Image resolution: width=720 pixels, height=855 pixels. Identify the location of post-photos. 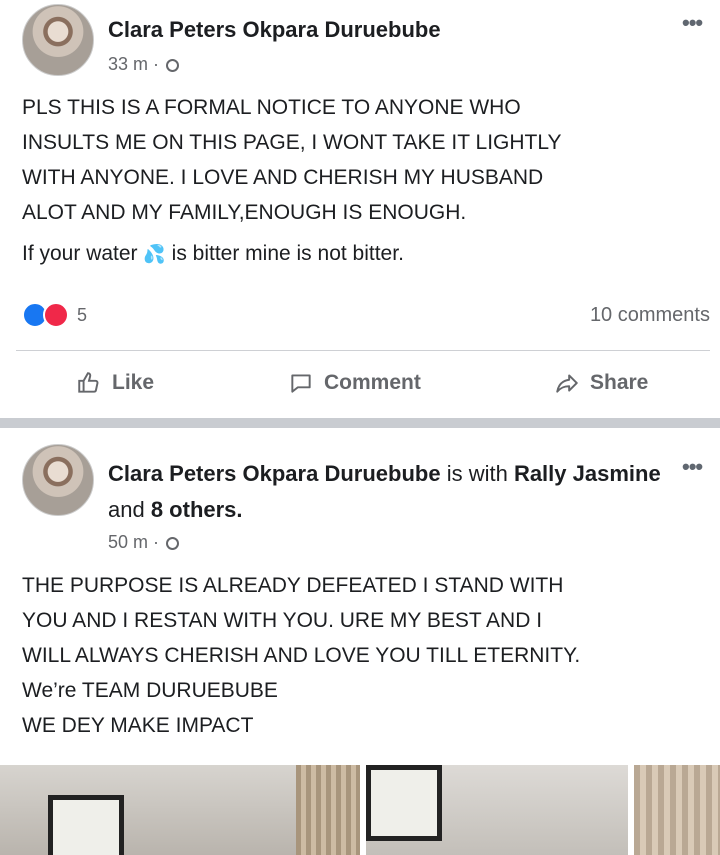
(360, 810).